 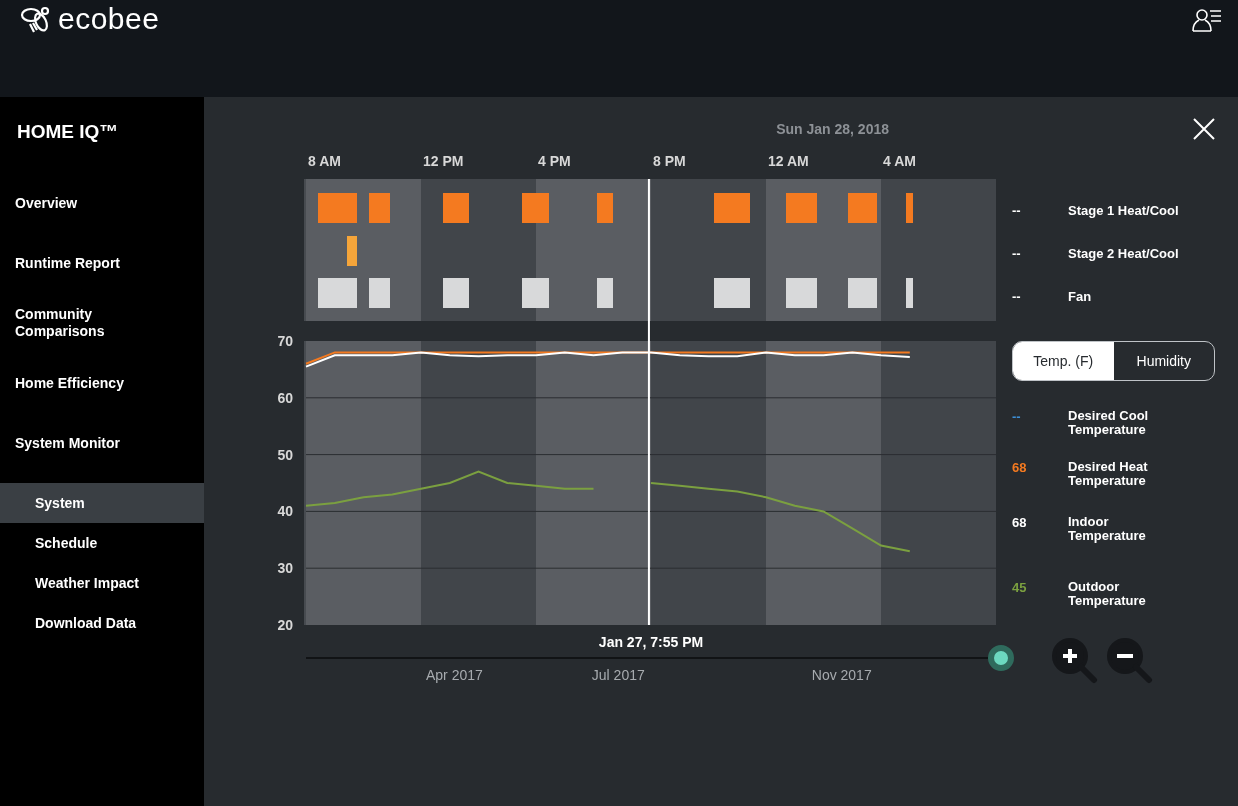 What do you see at coordinates (554, 161) in the screenshot?
I see `time-axis-label: 4 PM` at bounding box center [554, 161].